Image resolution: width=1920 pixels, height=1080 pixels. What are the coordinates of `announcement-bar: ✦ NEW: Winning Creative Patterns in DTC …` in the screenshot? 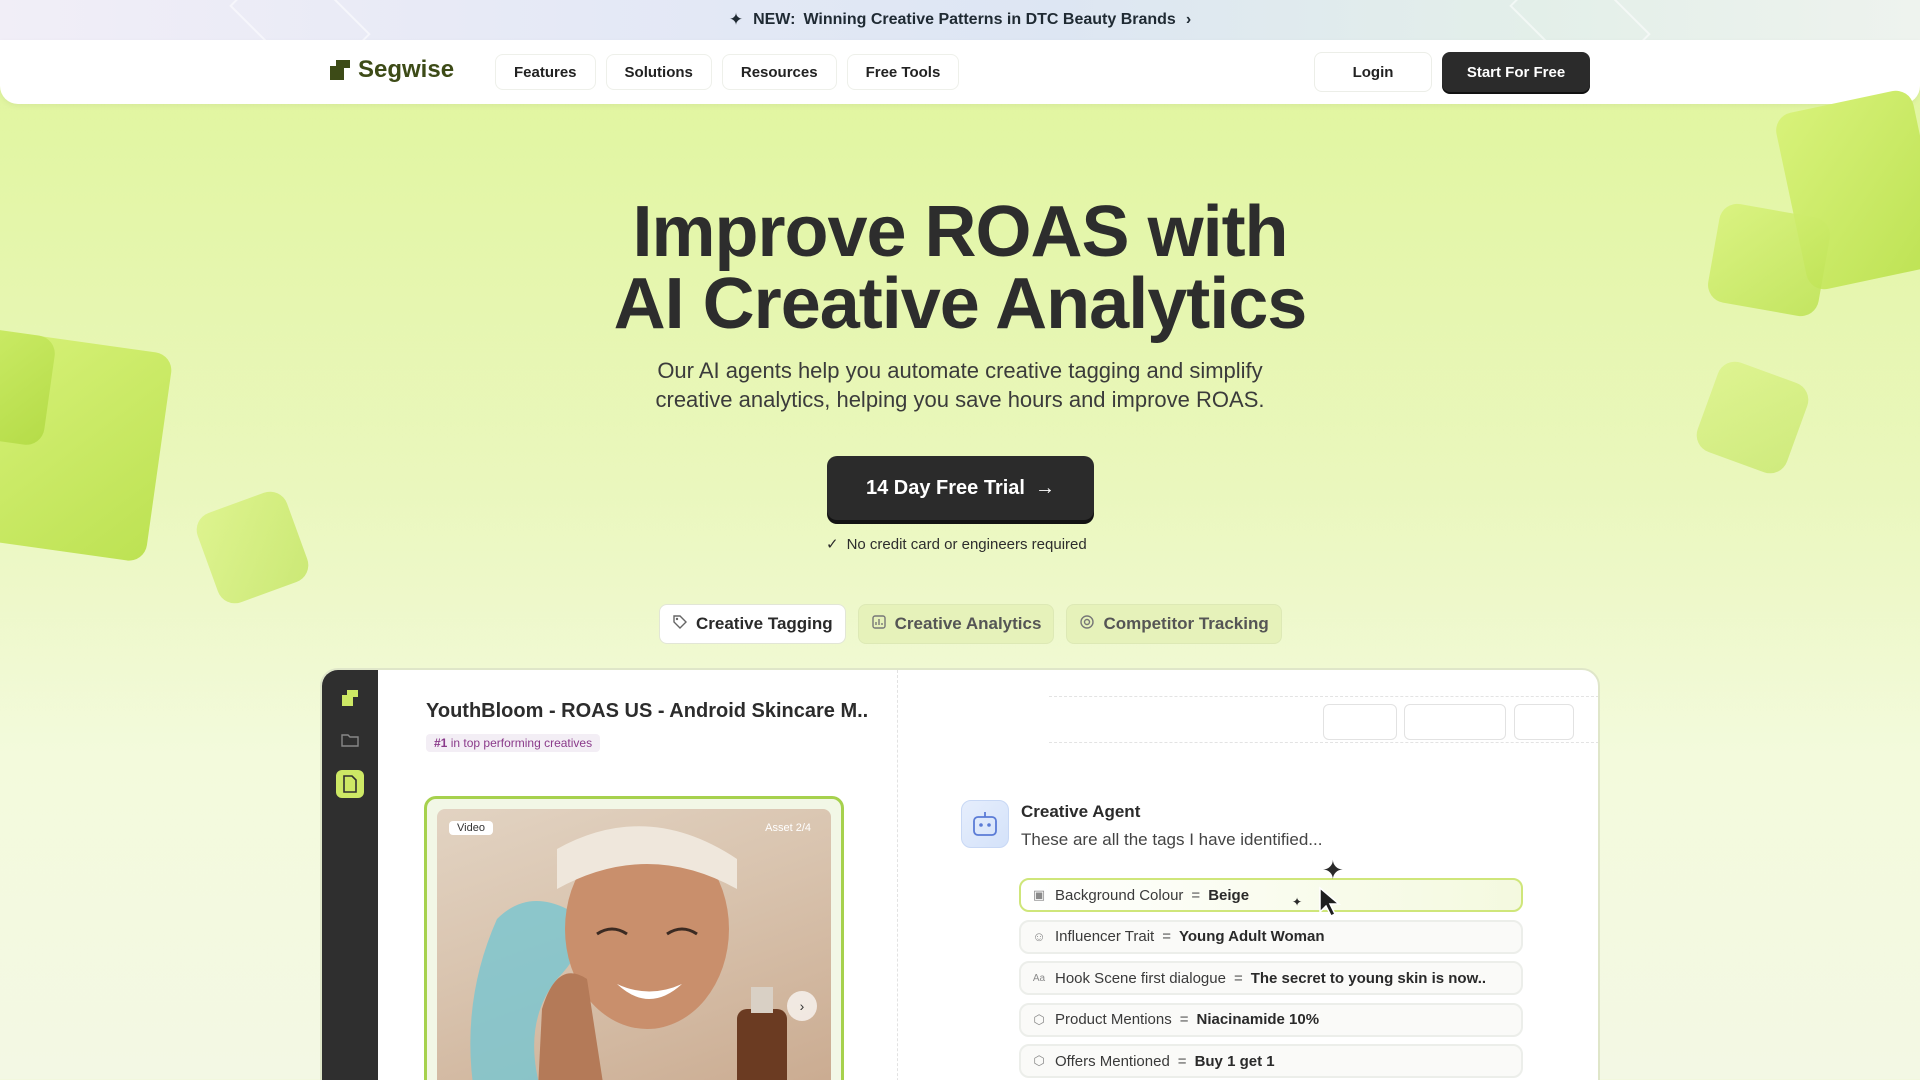 It's located at (960, 20).